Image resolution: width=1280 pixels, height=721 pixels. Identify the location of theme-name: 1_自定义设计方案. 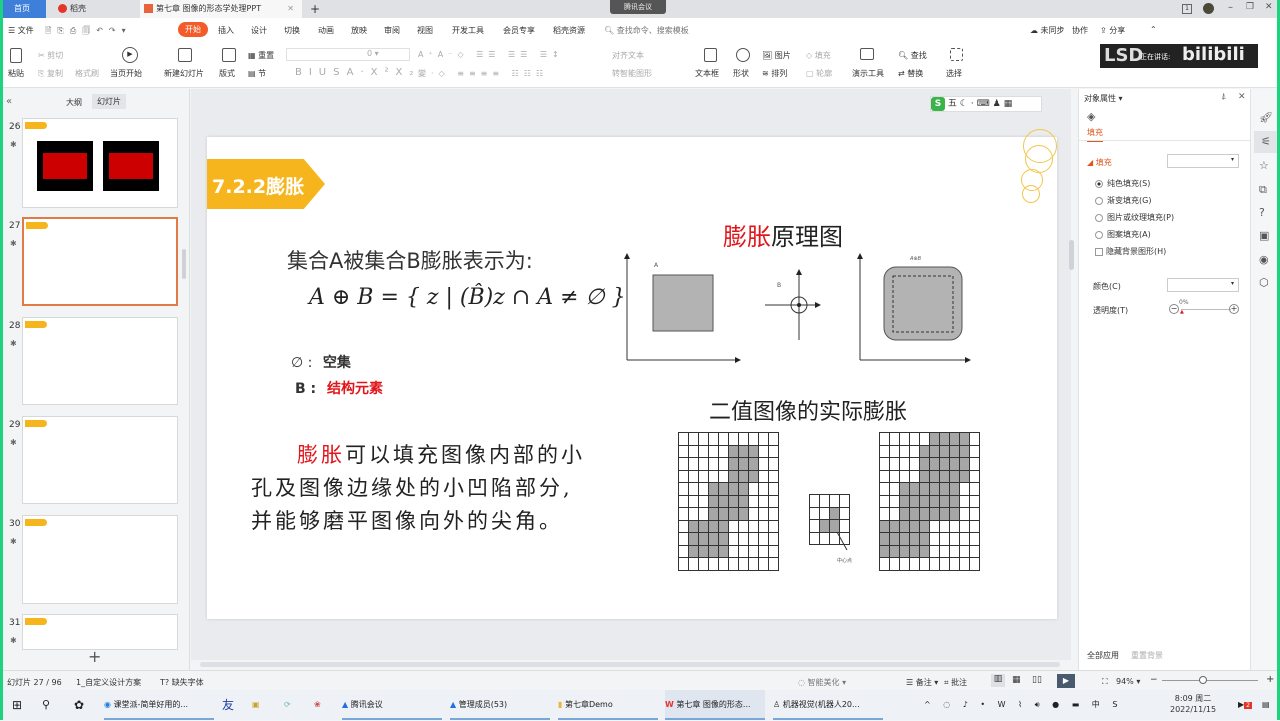
(108, 682).